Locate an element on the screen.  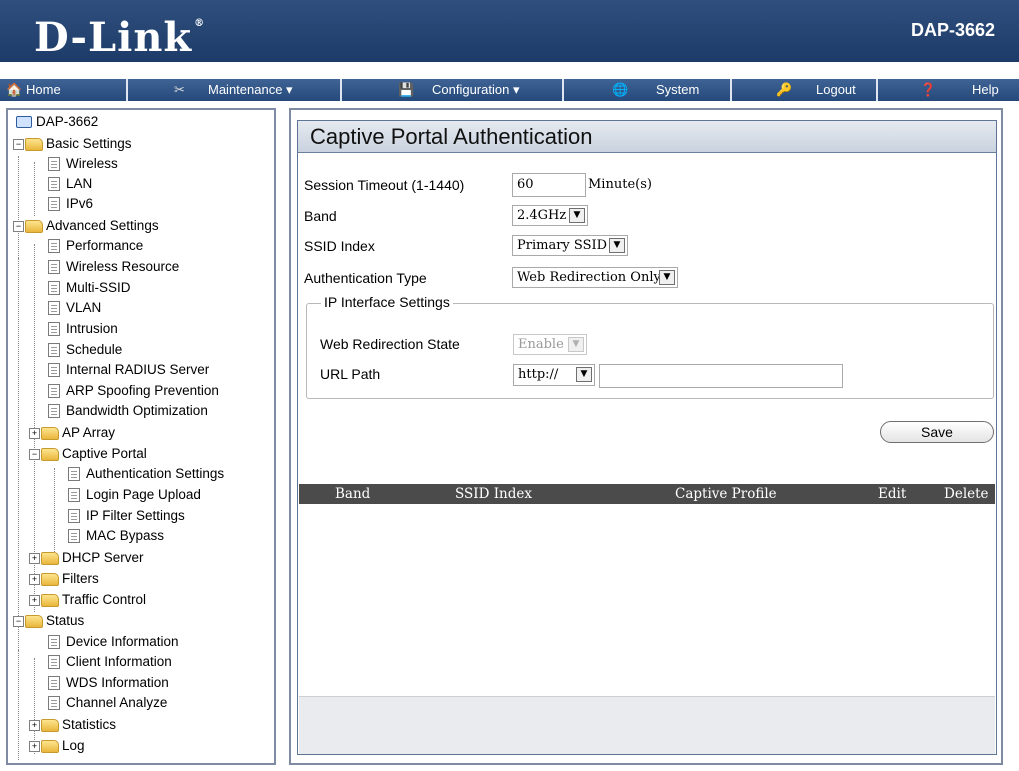
tree-item-channel-analyze: Channel Analyze is located at coordinates (107, 703).